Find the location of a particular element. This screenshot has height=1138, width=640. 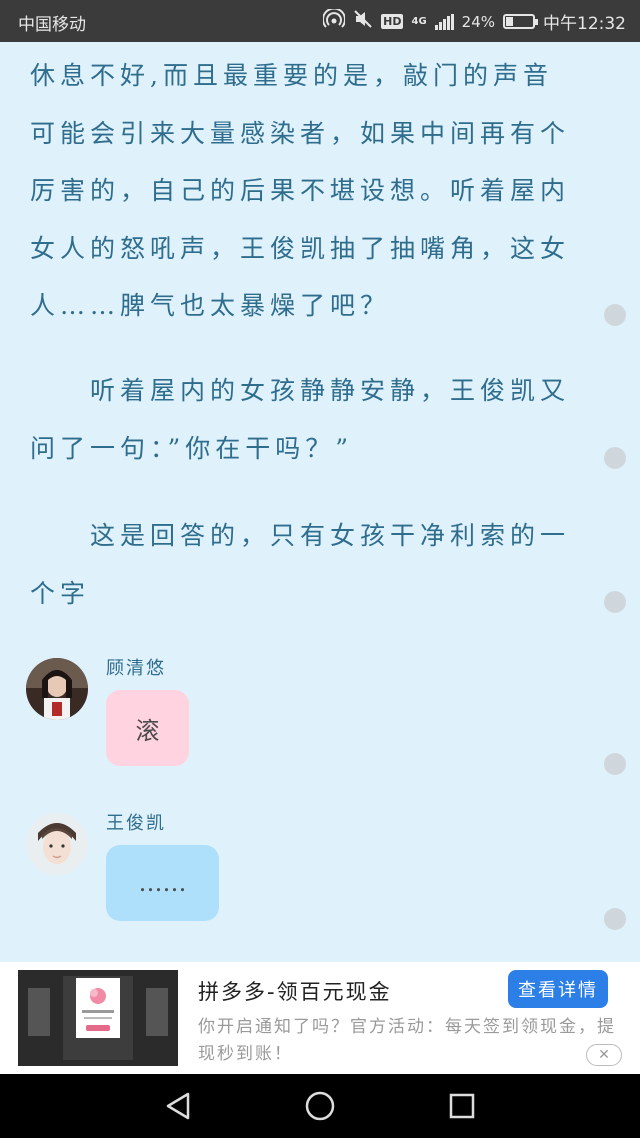

close-icon: ✕ is located at coordinates (604, 1055).